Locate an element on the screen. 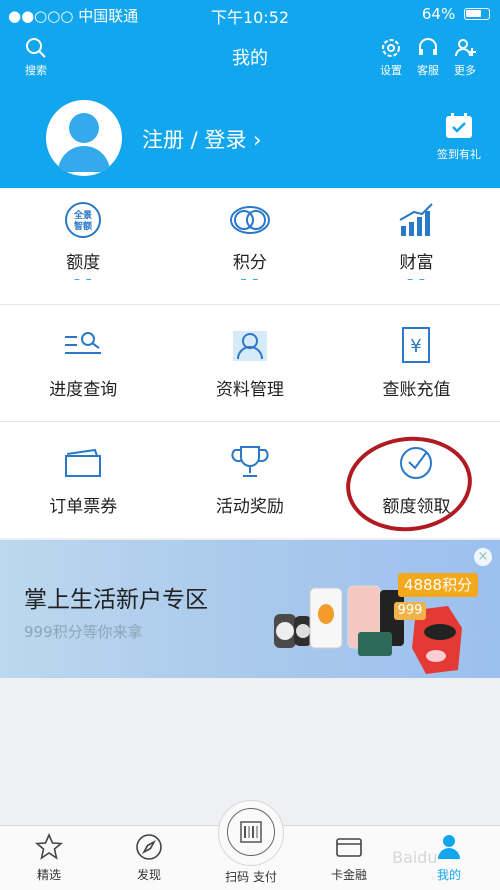 The image size is (500, 890). grid-item-label: 进度查询 is located at coordinates (83, 390).